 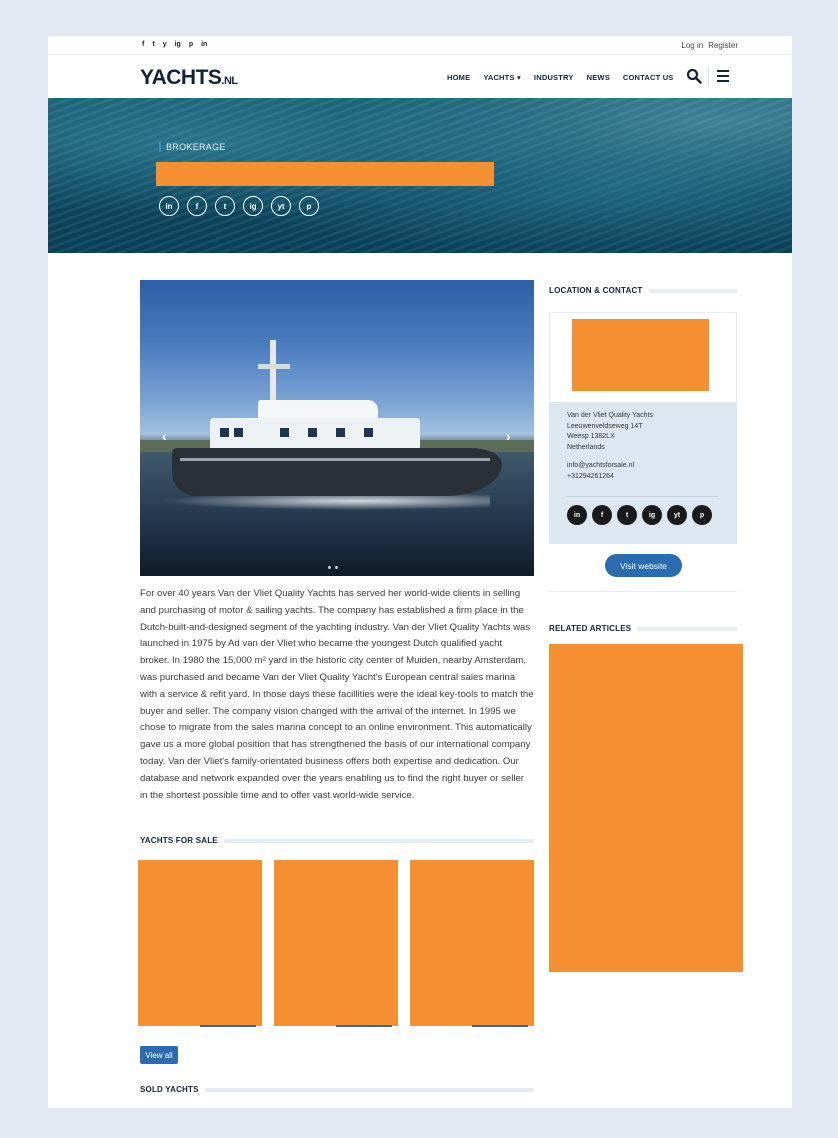 What do you see at coordinates (643, 591) in the screenshot?
I see `sidebar-divider` at bounding box center [643, 591].